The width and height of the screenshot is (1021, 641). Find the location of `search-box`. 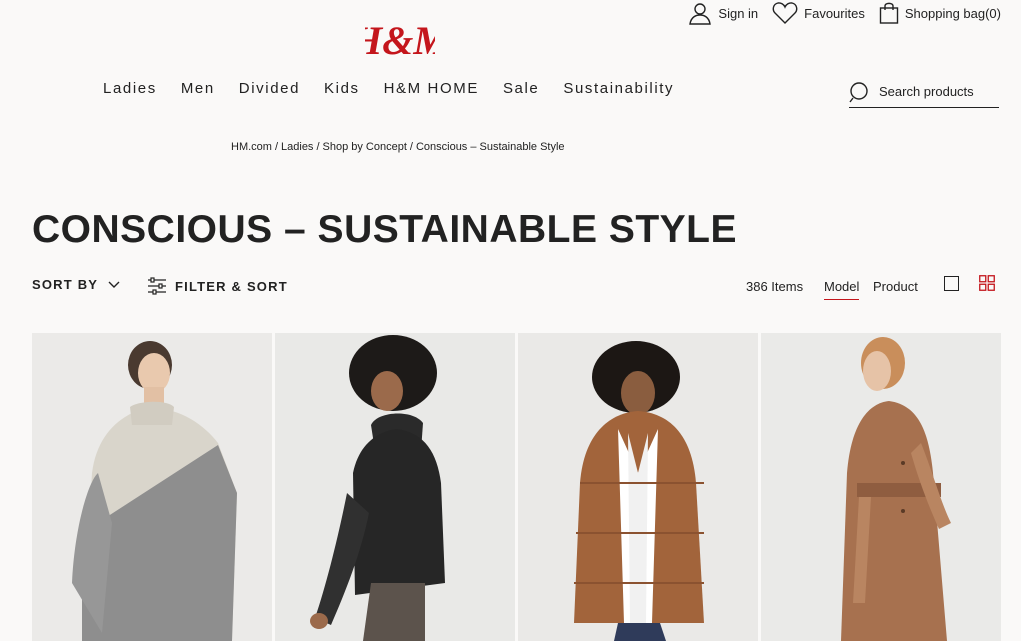

search-box is located at coordinates (924, 92).